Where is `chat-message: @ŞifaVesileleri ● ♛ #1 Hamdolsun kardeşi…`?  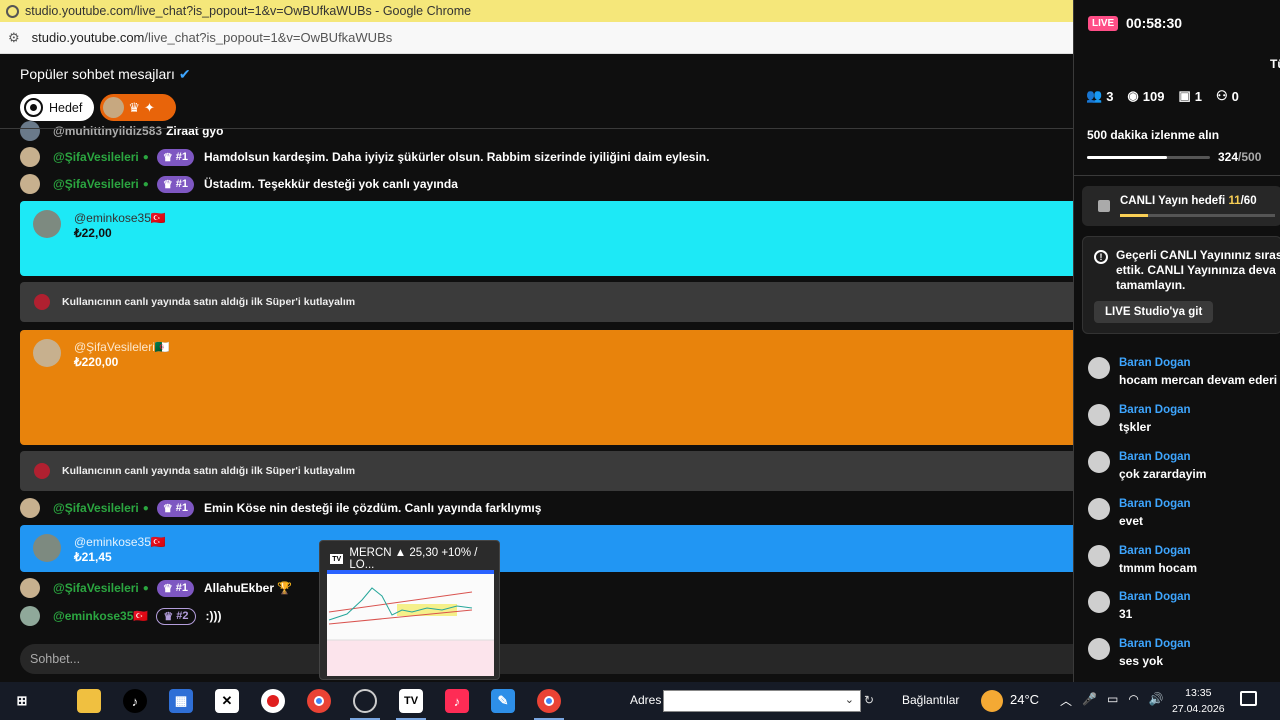 chat-message: @ŞifaVesileleri ● ♛ #1 Hamdolsun kardeşi… is located at coordinates (364, 157).